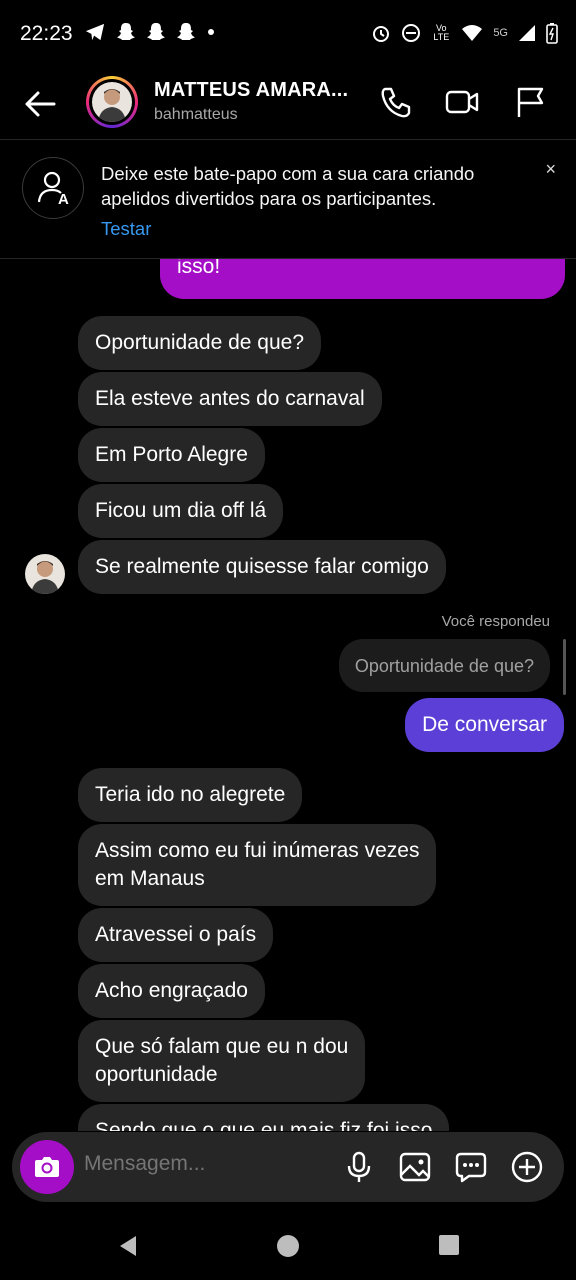 The width and height of the screenshot is (576, 1280). What do you see at coordinates (288, 35) in the screenshot?
I see `status-bar: 22:23 Vo LTE 5G` at bounding box center [288, 35].